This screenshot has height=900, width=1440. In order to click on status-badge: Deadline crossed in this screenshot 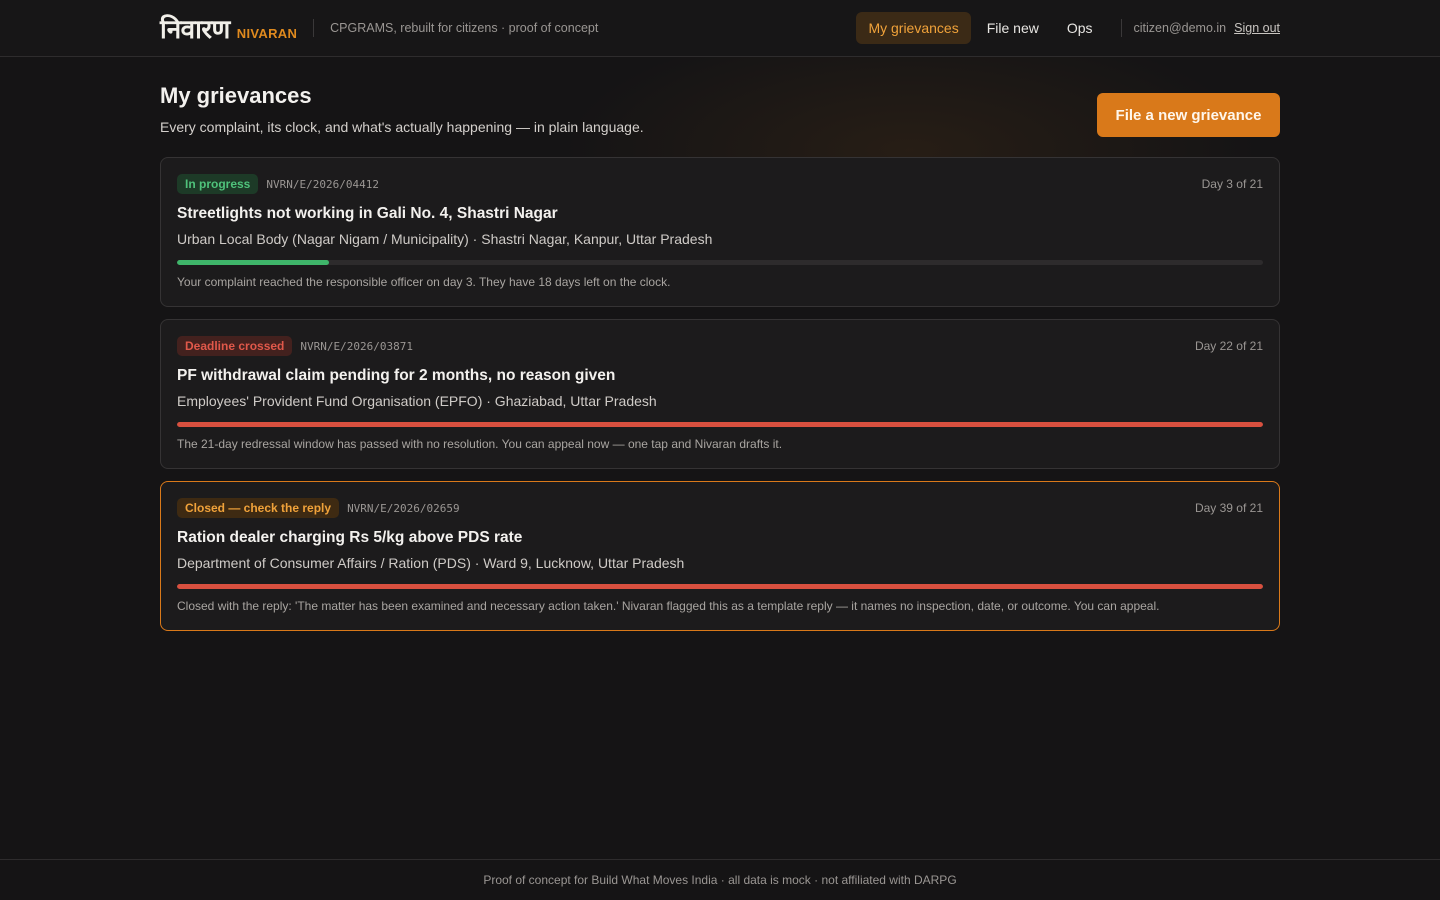, I will do `click(235, 346)`.